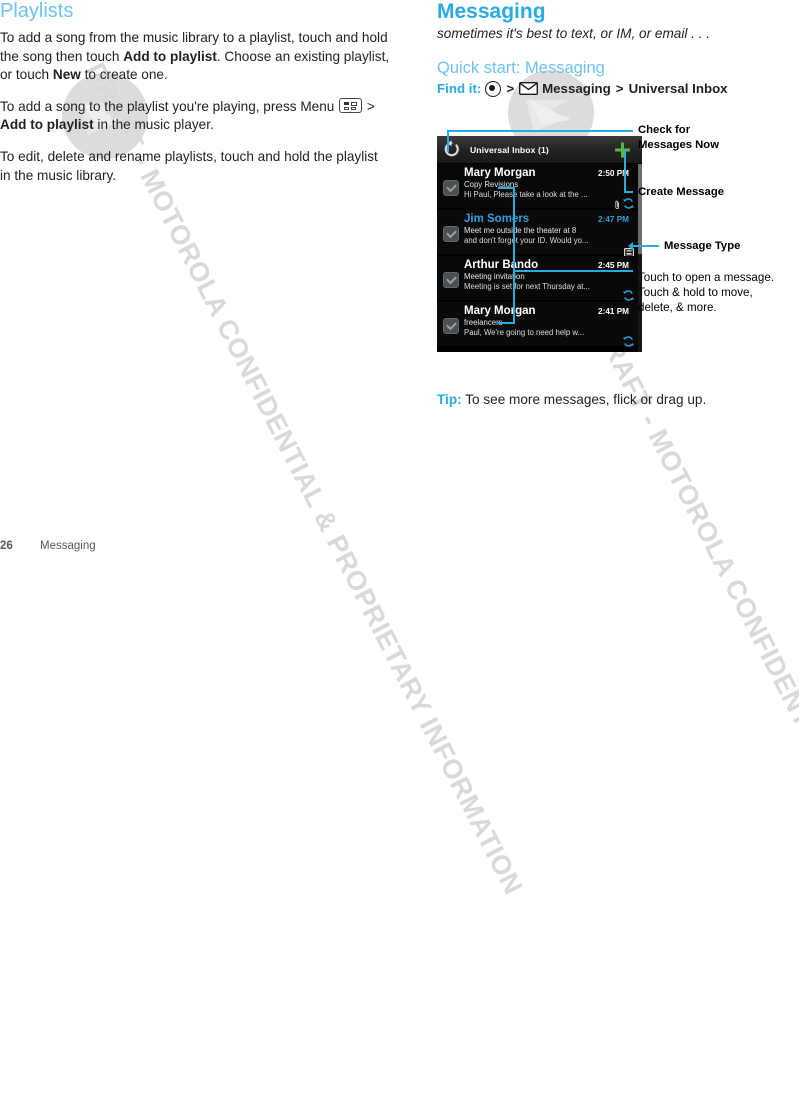 The height and width of the screenshot is (1116, 799). I want to click on refresh-icon, so click(451, 149).